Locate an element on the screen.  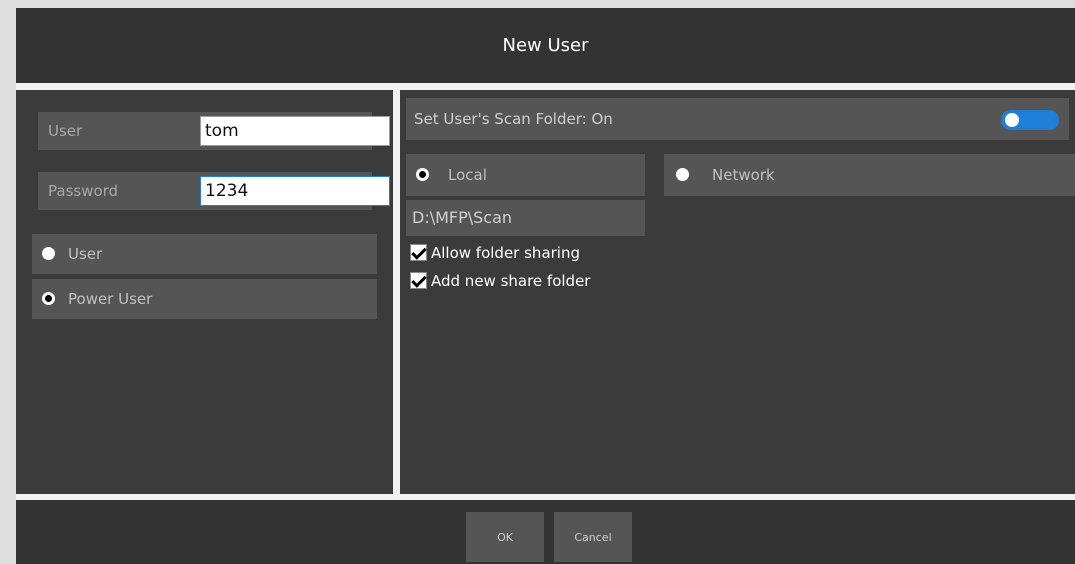
dialog-title: New User is located at coordinates (545, 45).